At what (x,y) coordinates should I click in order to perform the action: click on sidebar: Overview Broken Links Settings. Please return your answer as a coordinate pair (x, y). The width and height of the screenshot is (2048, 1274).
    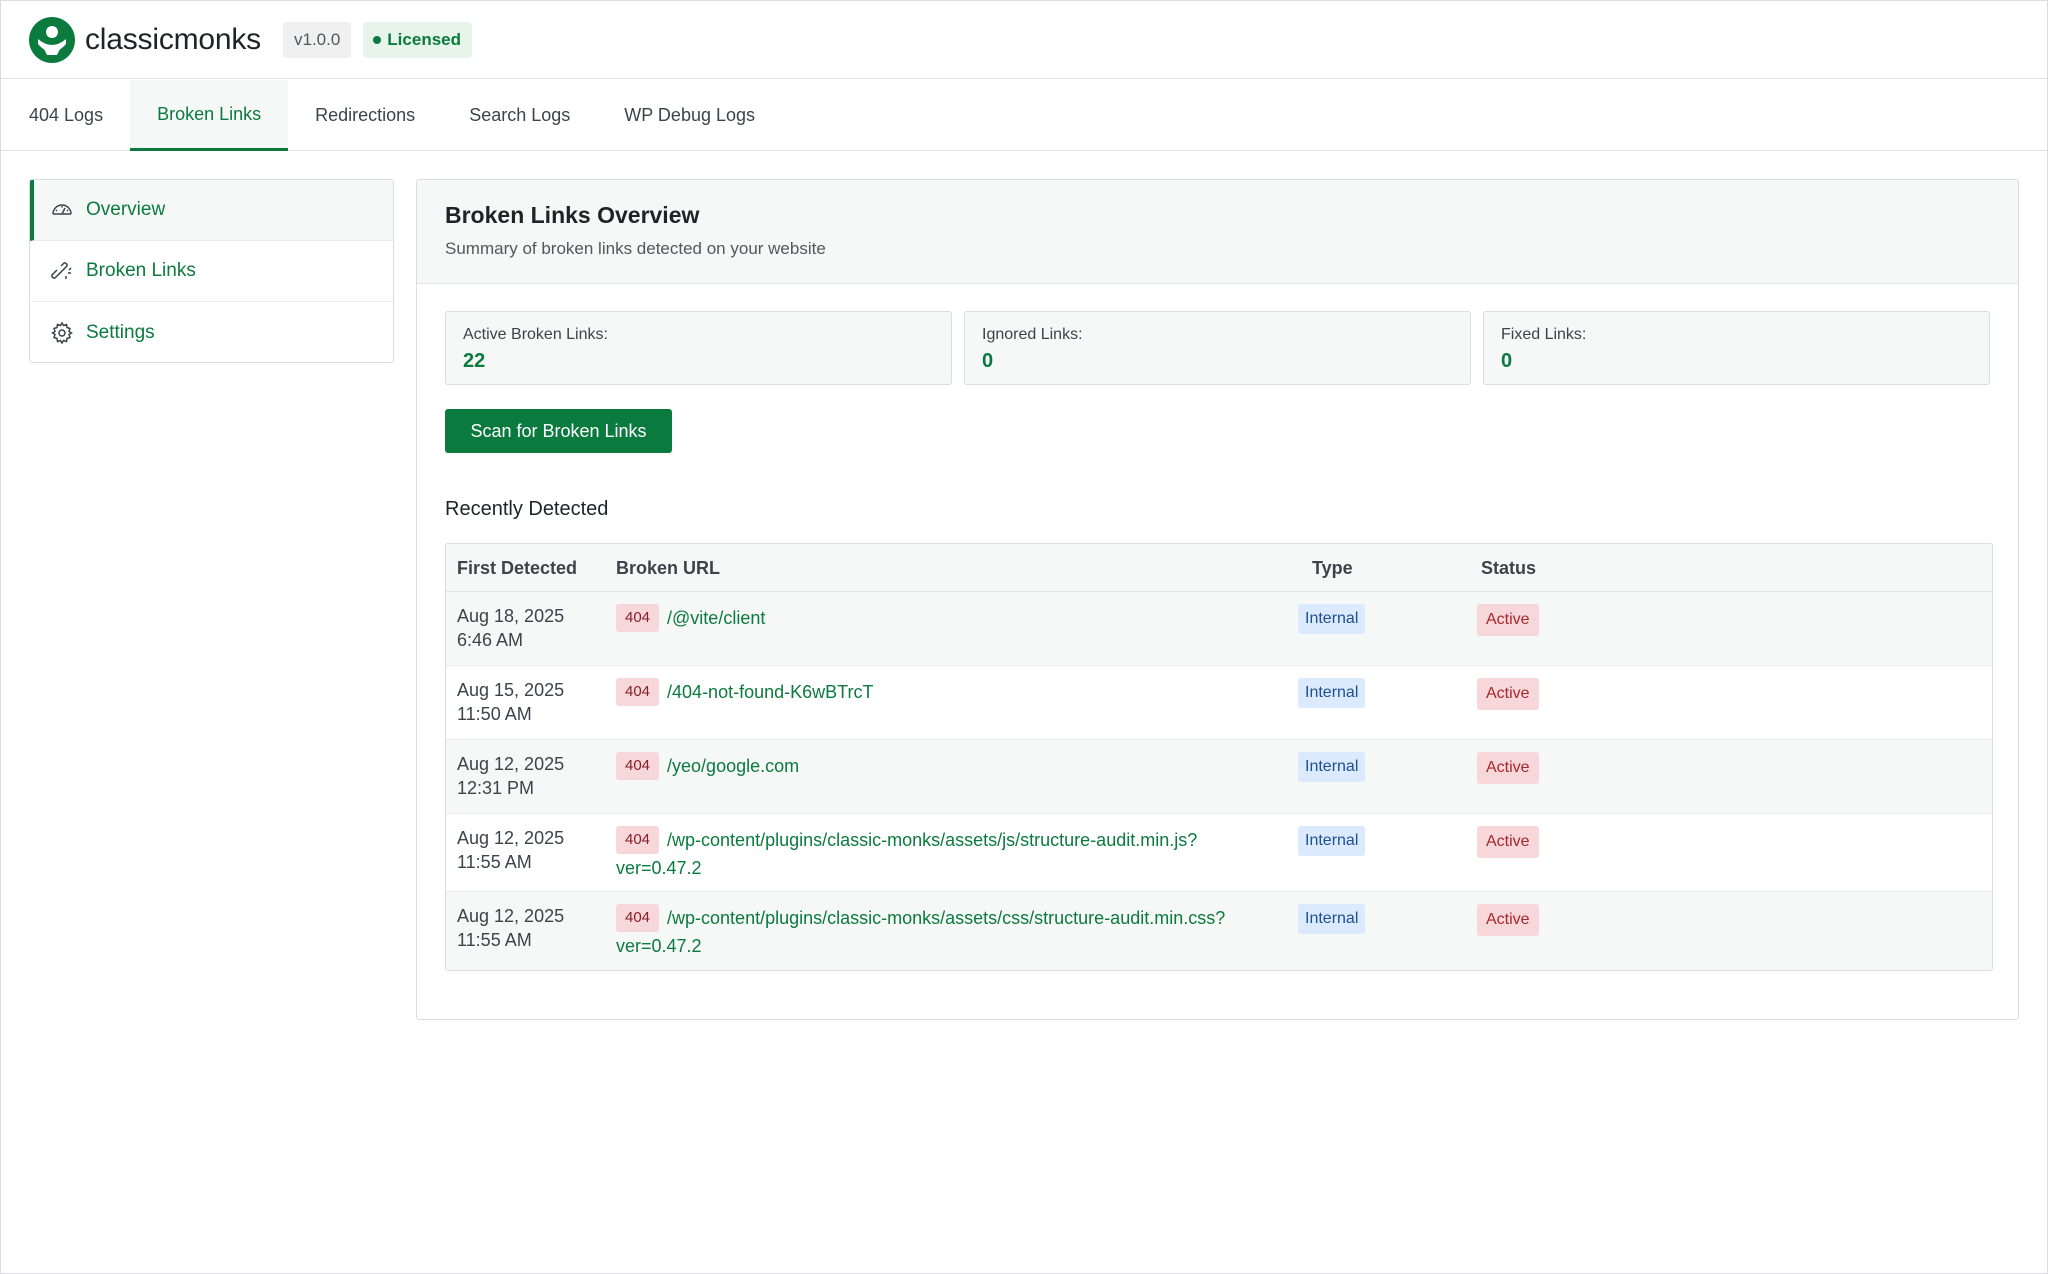
    Looking at the image, I should click on (211, 271).